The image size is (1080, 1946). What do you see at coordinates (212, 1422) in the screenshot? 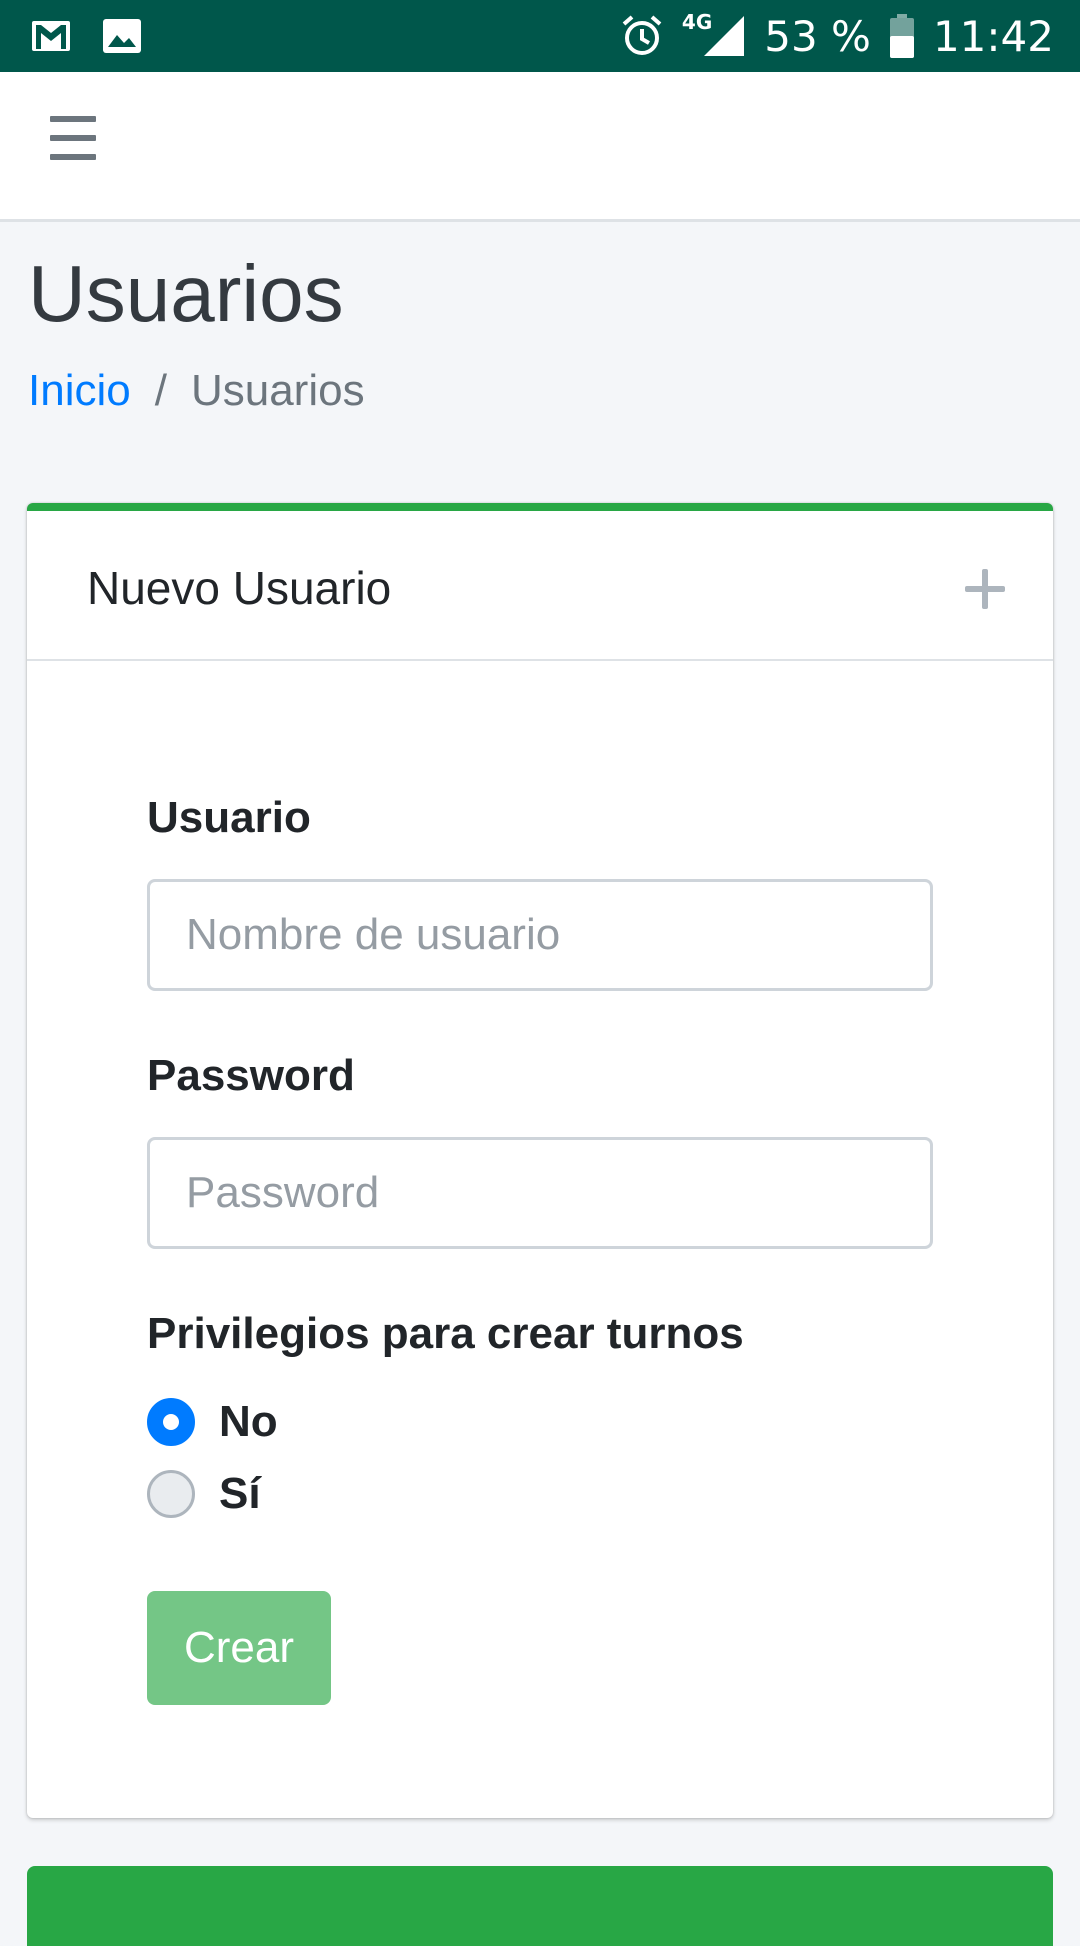
I see `radio-option-no: No` at bounding box center [212, 1422].